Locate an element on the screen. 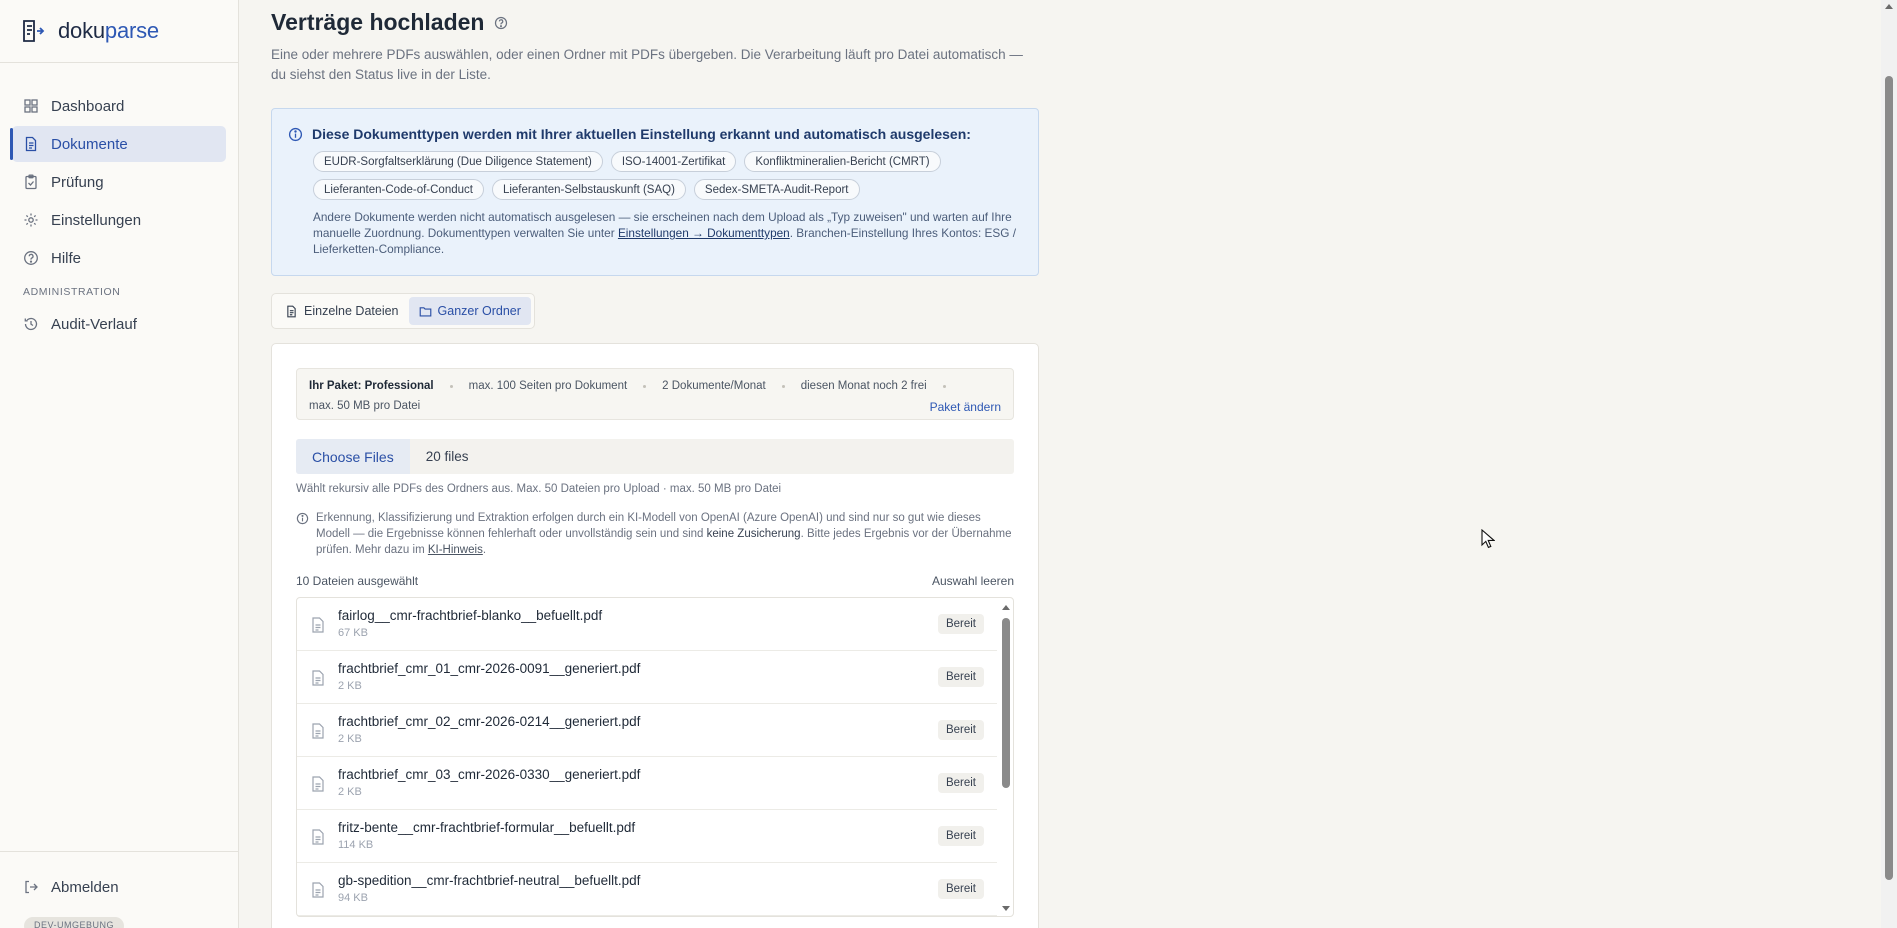 This screenshot has width=1897, height=928. sidebar-item-label: Dashboard is located at coordinates (88, 106).